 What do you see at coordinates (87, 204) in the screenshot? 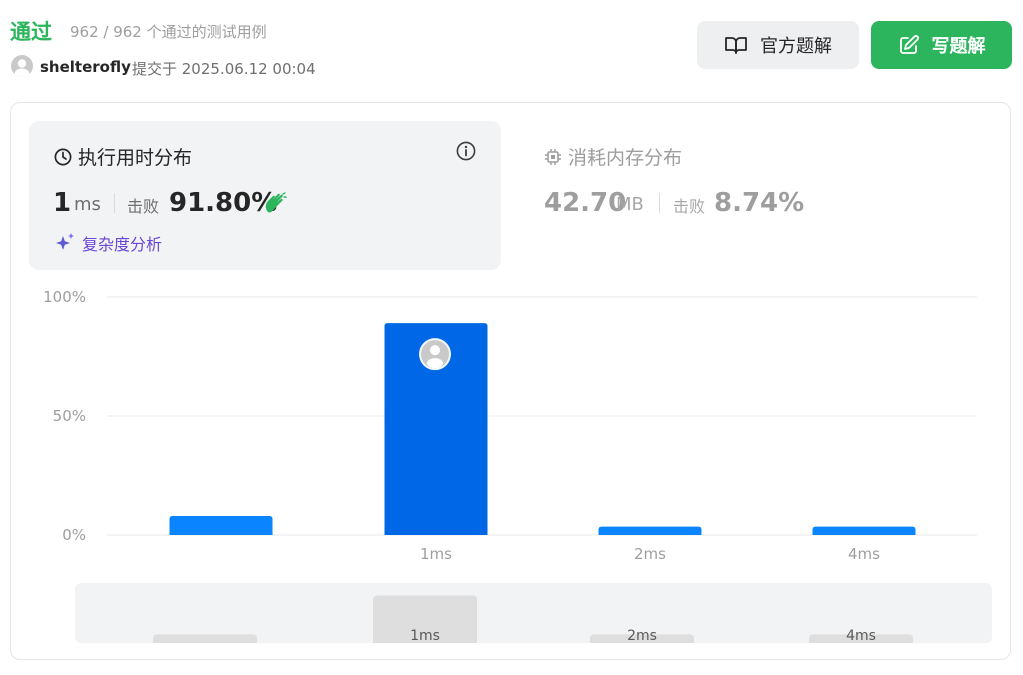
I see `runtime-unit: ms` at bounding box center [87, 204].